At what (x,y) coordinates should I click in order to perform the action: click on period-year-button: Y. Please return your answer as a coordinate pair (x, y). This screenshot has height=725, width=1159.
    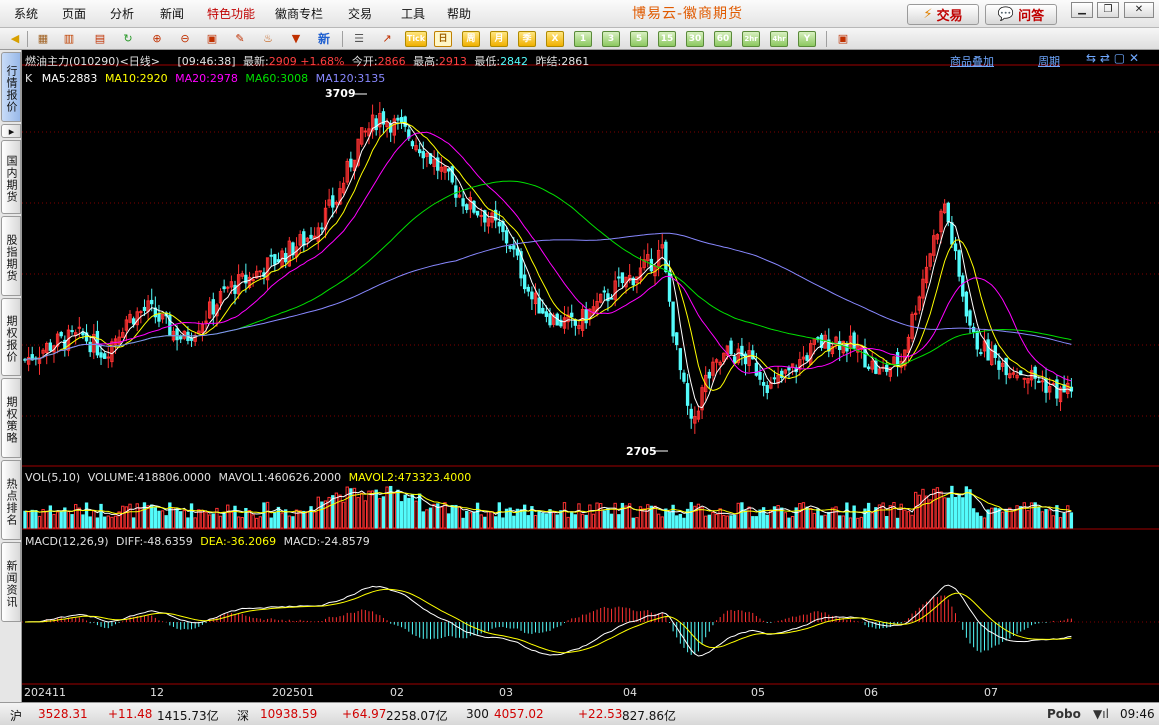
    Looking at the image, I should click on (807, 39).